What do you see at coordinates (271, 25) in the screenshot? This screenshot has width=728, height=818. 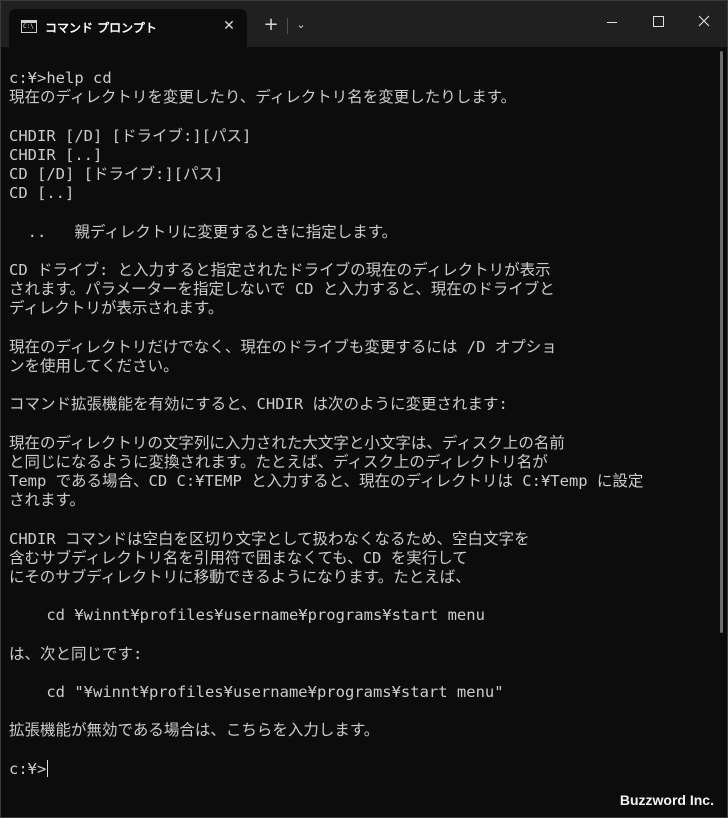 I see `new-tab-button: +` at bounding box center [271, 25].